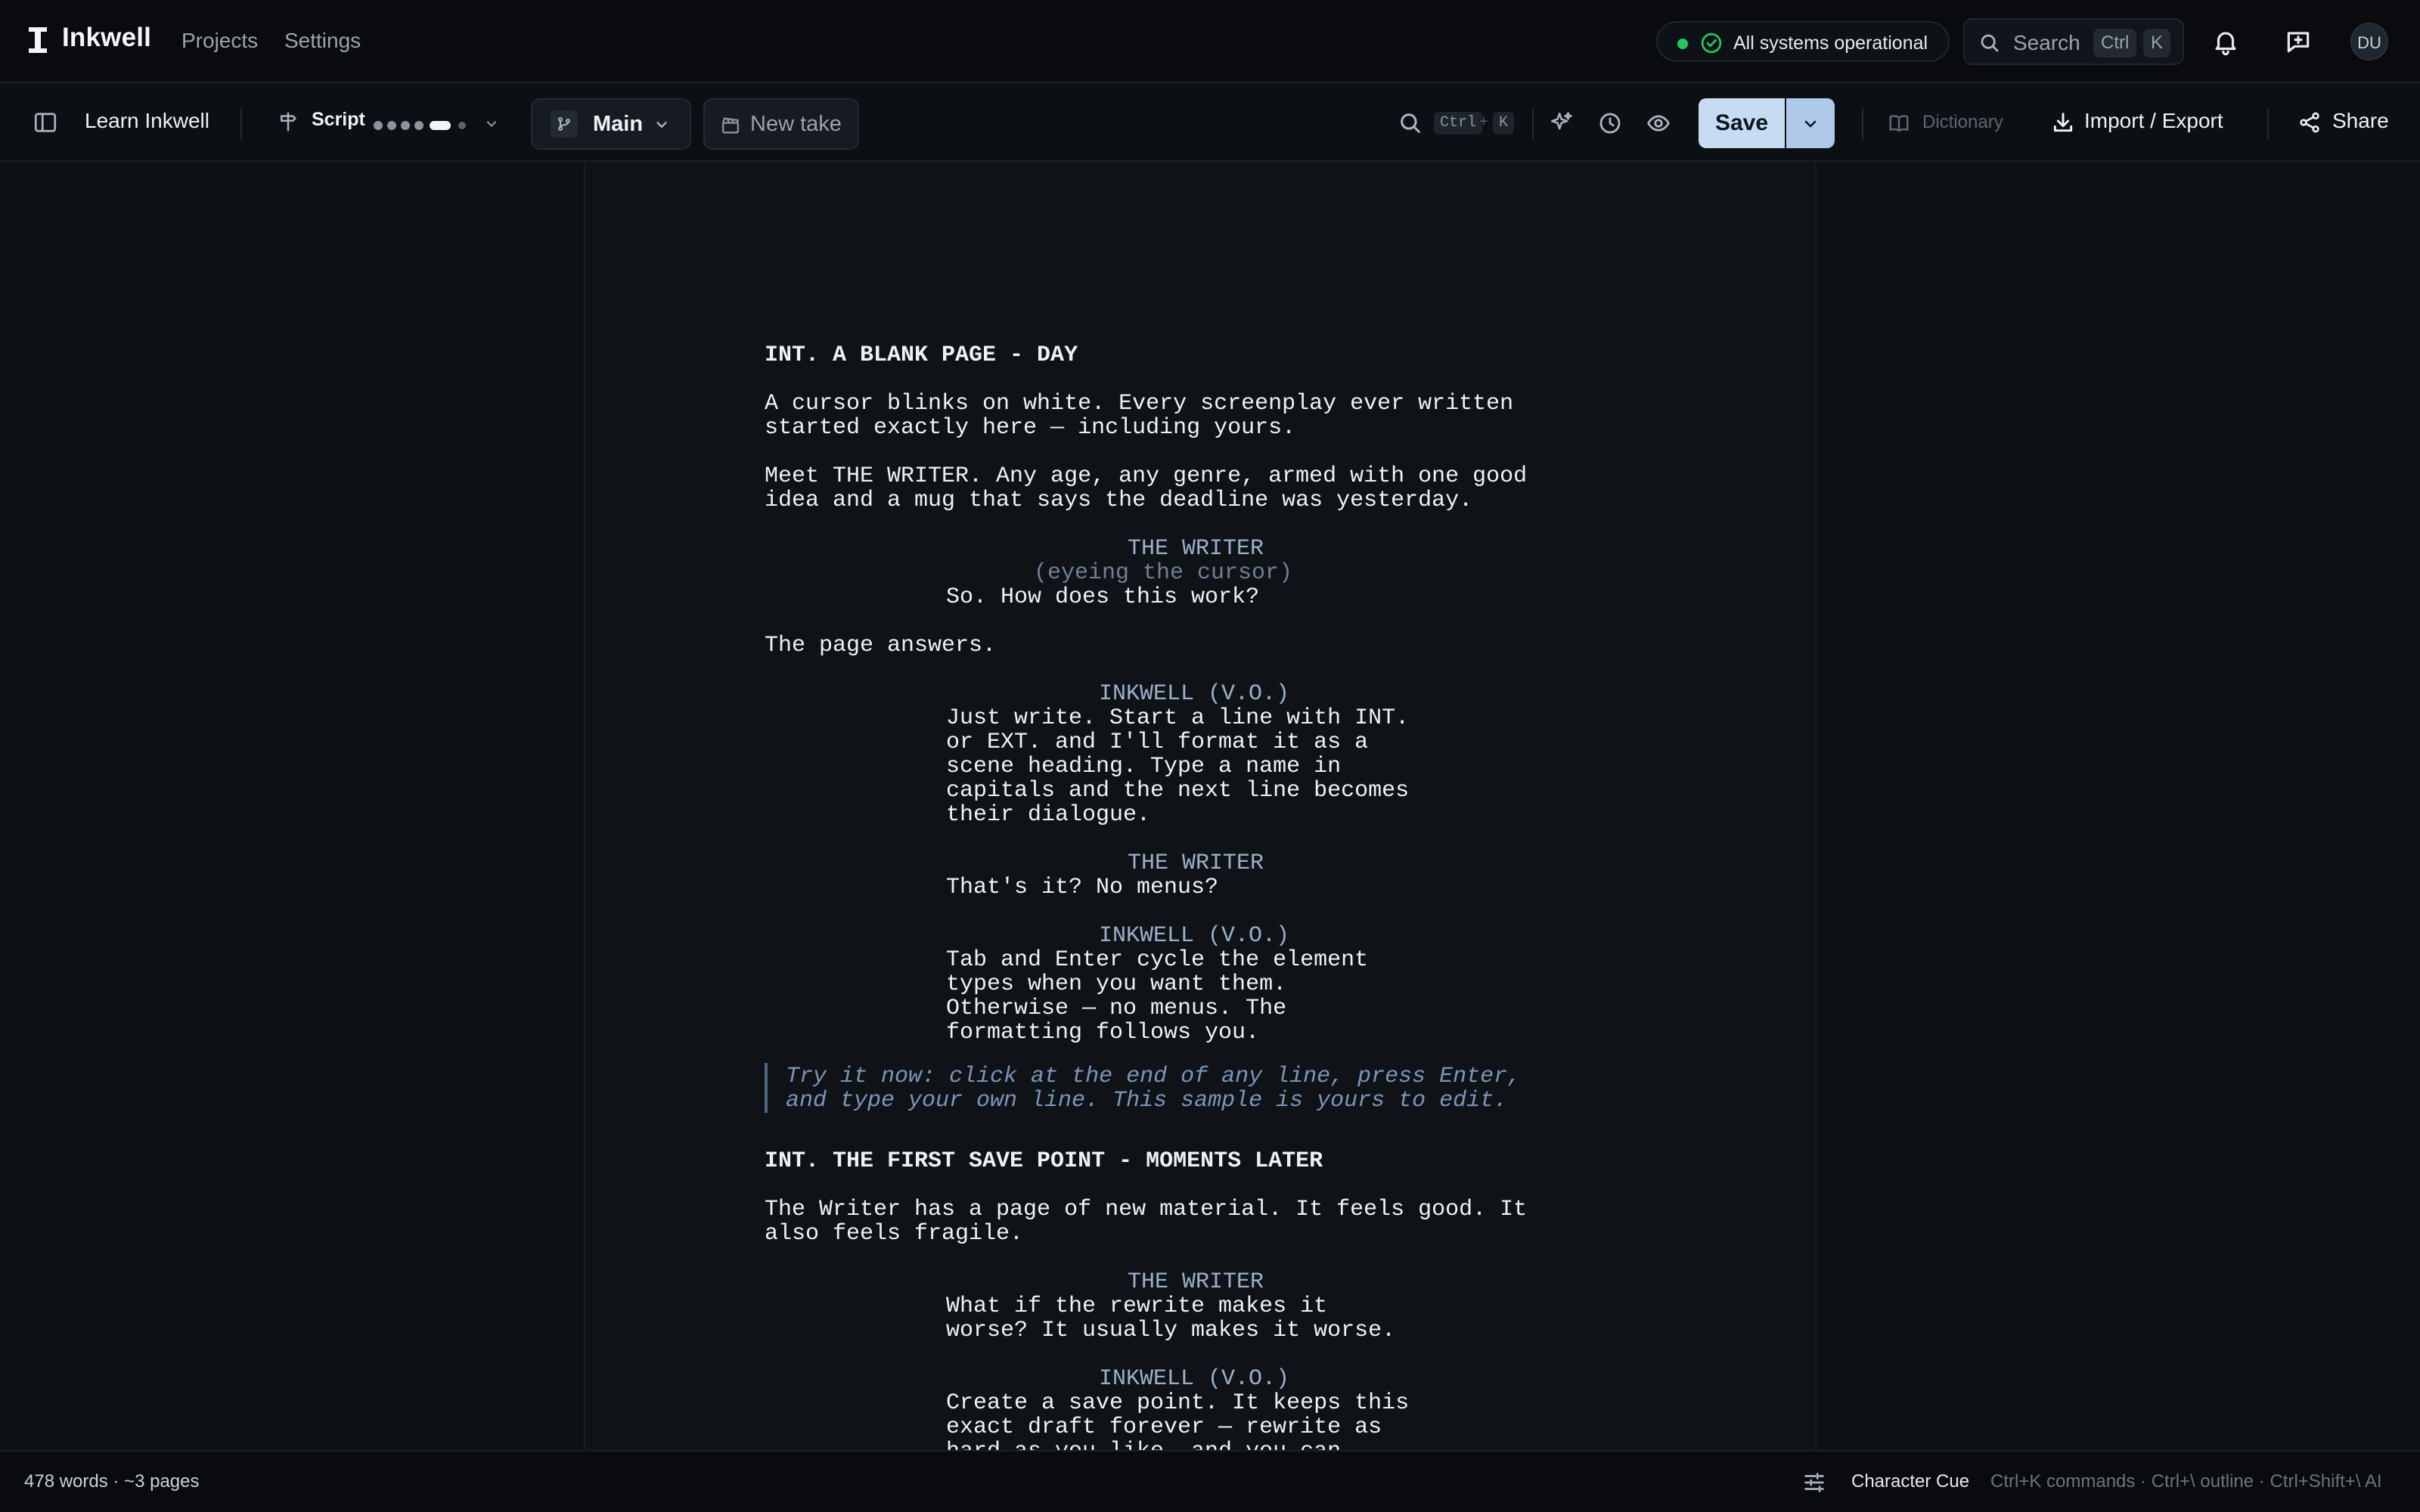 The height and width of the screenshot is (1512, 2420). Describe the element at coordinates (1177, 718) in the screenshot. I see `dialogue-line: Just write. Start a line with INT.` at that location.